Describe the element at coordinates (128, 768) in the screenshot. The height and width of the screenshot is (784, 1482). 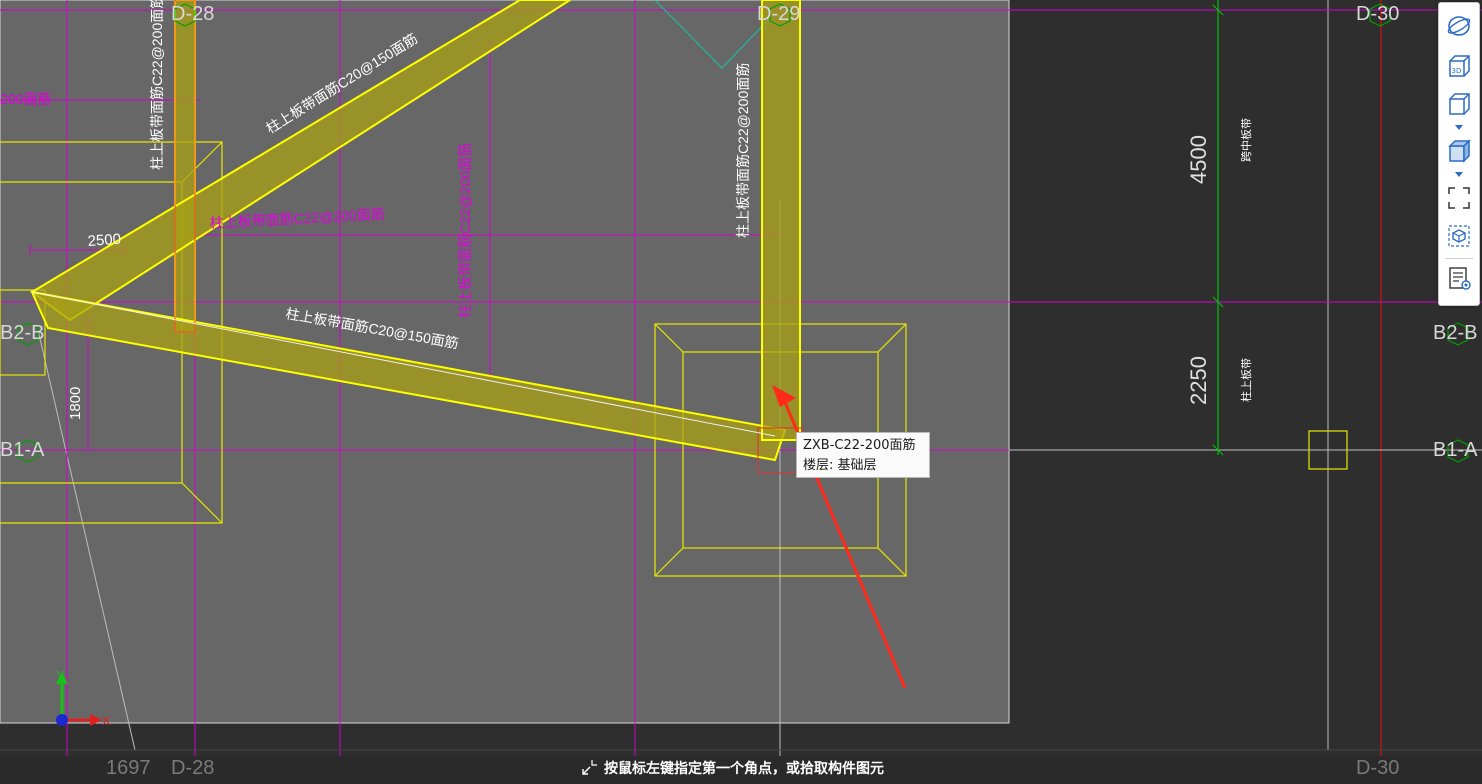
I see `dimension-1697: 1697` at that location.